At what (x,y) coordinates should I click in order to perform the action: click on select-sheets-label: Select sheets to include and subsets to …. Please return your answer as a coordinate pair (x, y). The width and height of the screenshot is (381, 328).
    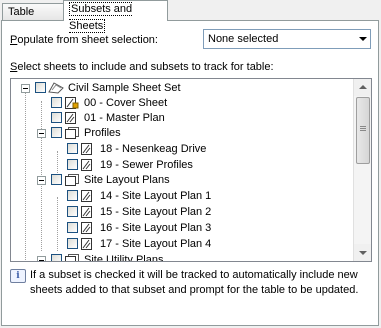
    Looking at the image, I should click on (142, 67).